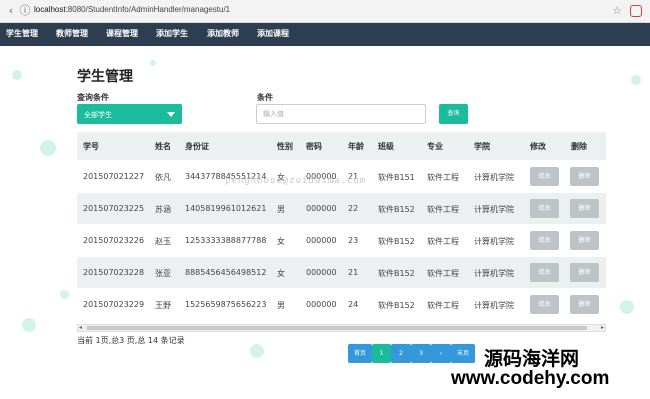 The image size is (650, 399). I want to click on cell-age: 22, so click(353, 208).